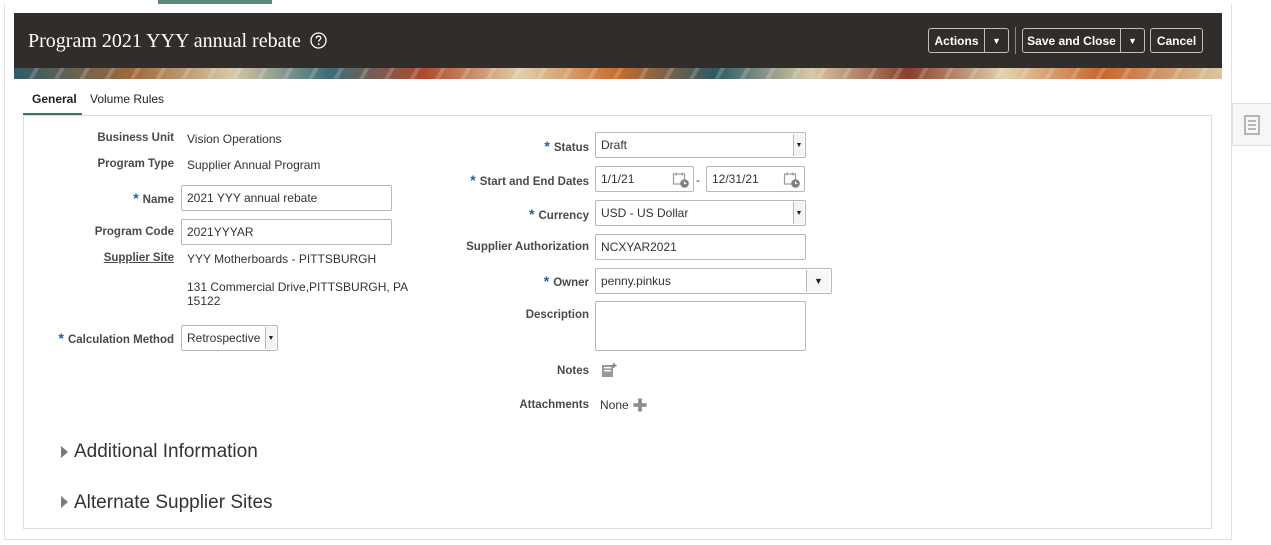  Describe the element at coordinates (700, 247) in the screenshot. I see `supplier-authorization-input: NCXYAR2021` at that location.